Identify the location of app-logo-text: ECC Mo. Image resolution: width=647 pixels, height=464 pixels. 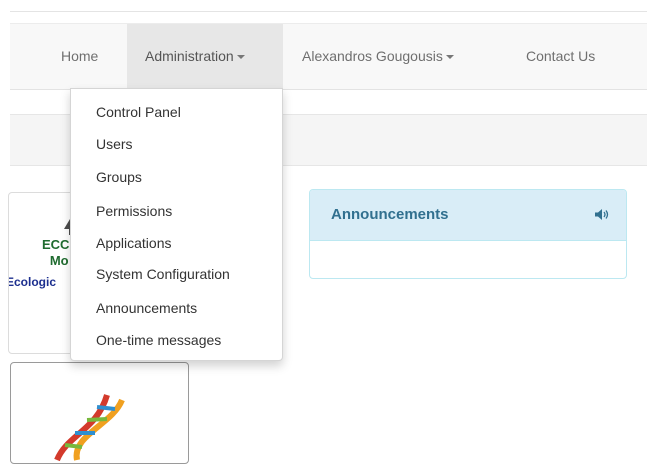
(55, 253).